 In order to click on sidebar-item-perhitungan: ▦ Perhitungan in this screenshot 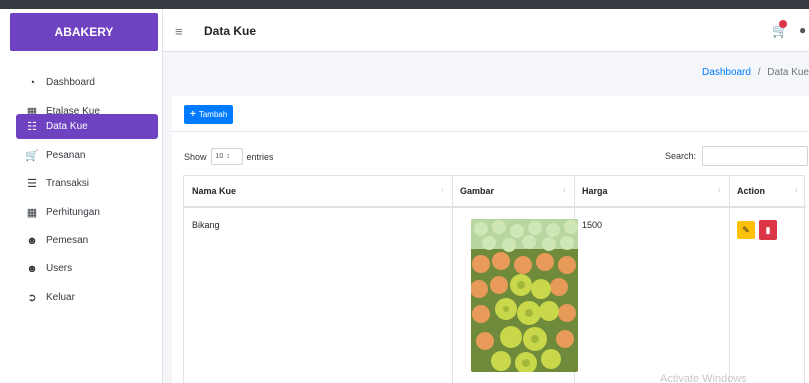, I will do `click(87, 212)`.